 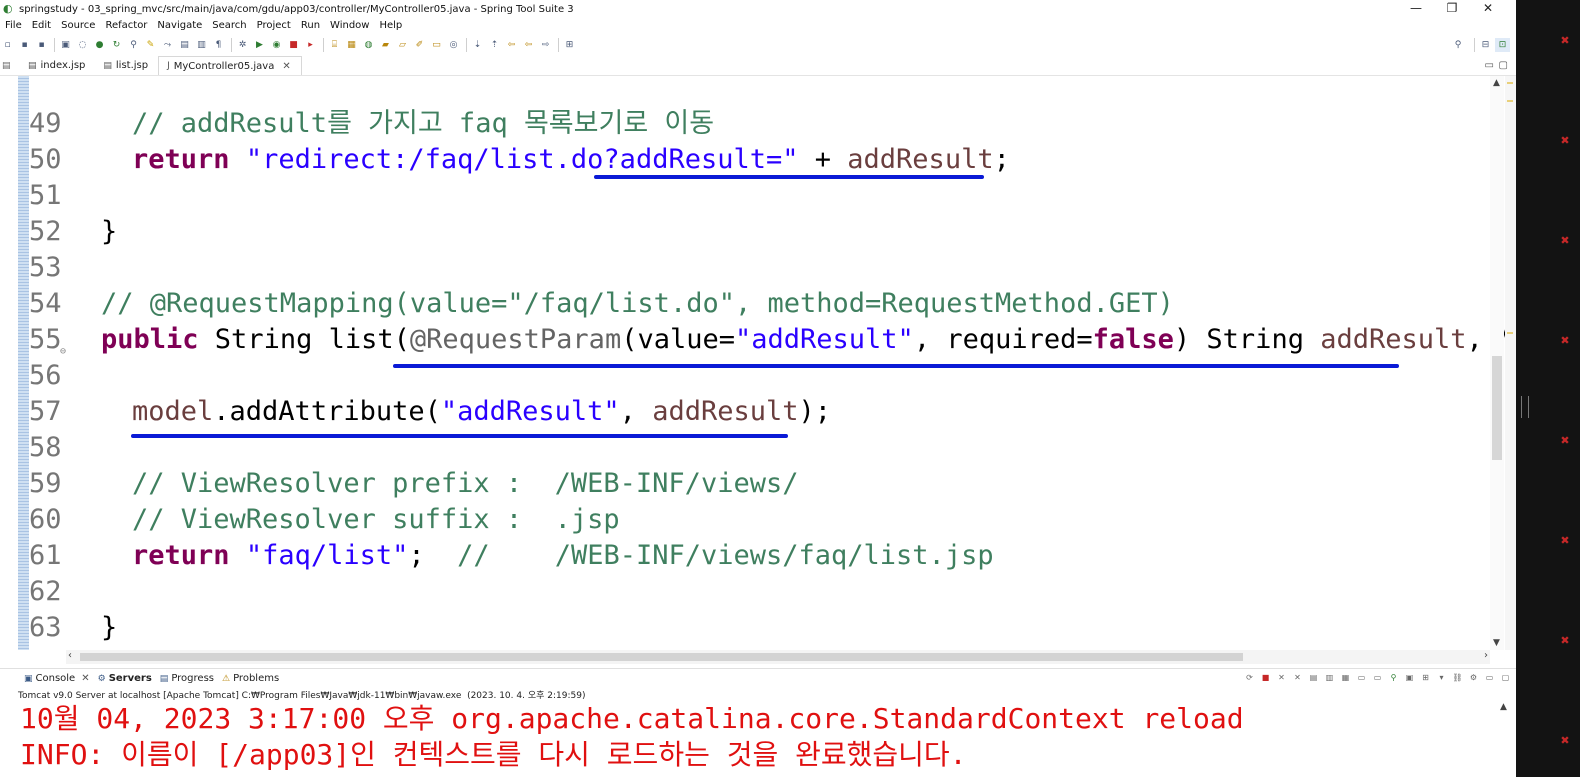 I want to click on external-tools-icon: ▸, so click(x=310, y=45).